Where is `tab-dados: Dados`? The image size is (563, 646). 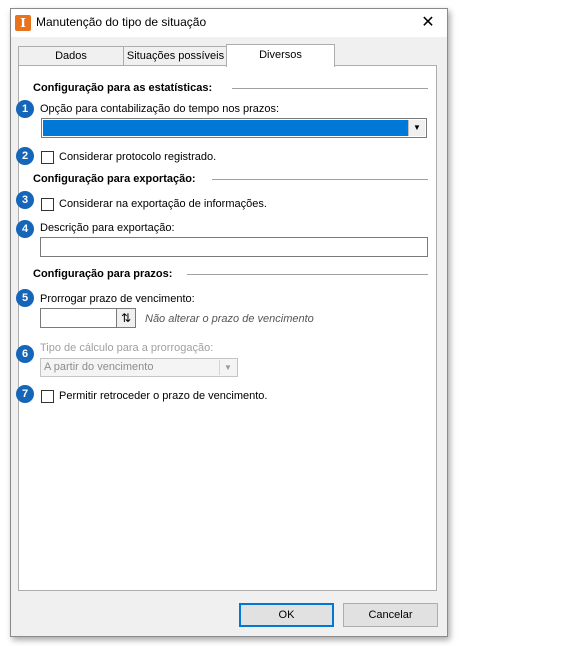
tab-dados: Dados is located at coordinates (71, 56).